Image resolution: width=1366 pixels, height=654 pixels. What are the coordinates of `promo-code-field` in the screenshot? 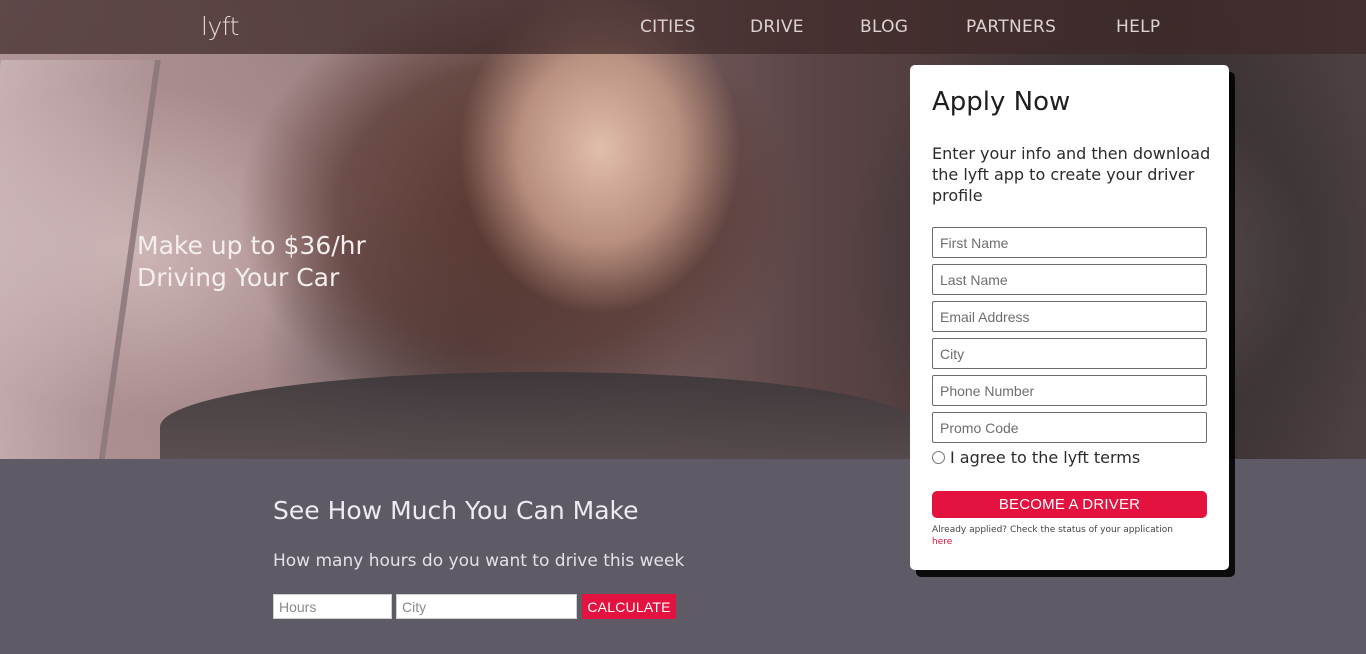 It's located at (1069, 427).